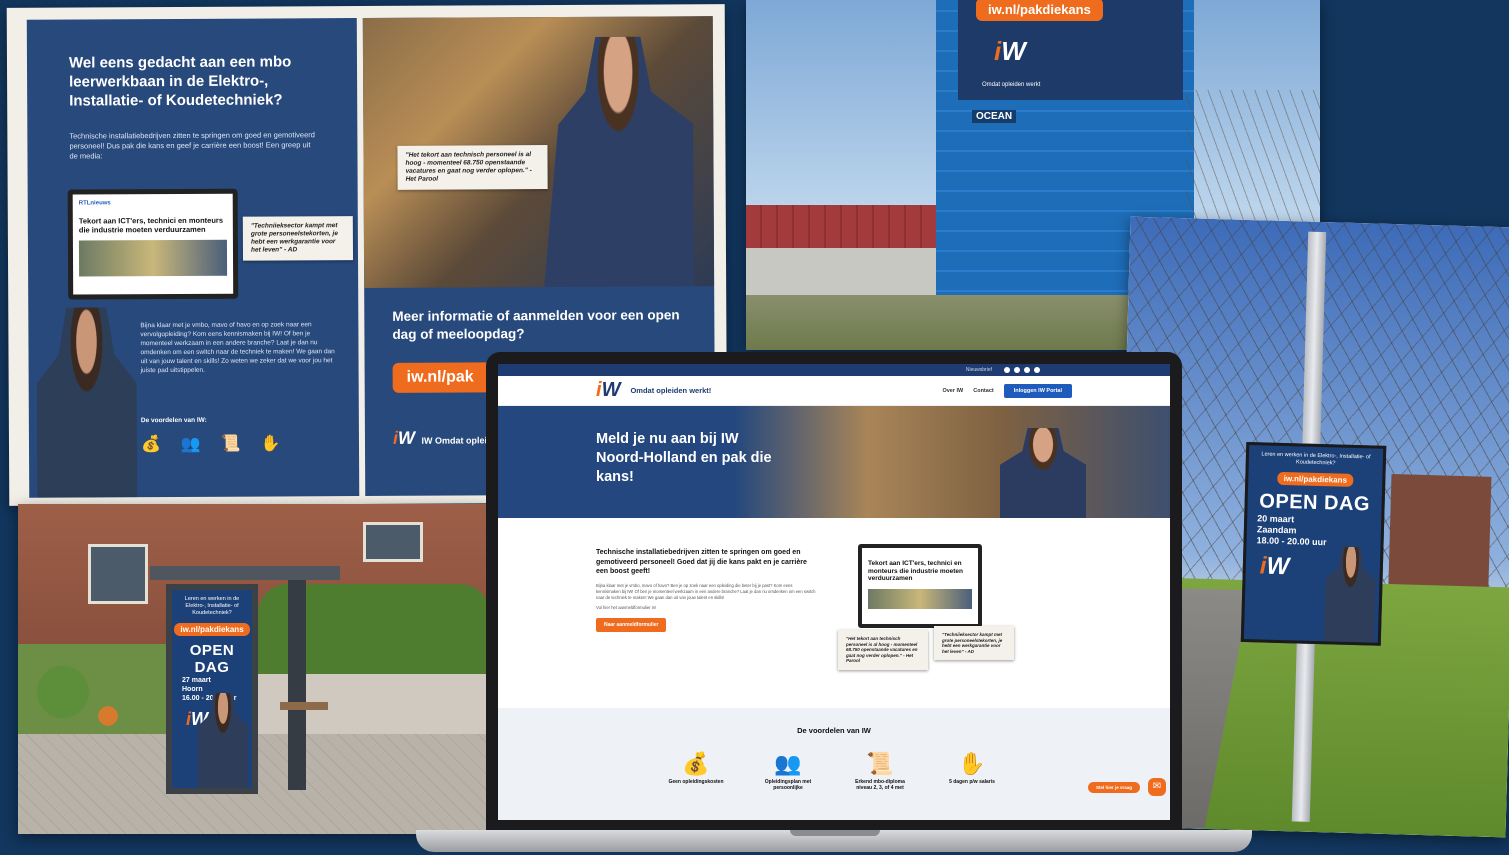 The width and height of the screenshot is (1509, 855). Describe the element at coordinates (1027, 370) in the screenshot. I see `linkedin-icon` at that location.